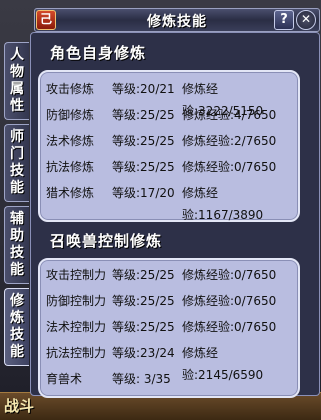 Image resolution: width=321 pixels, height=420 pixels. I want to click on skill-name: 攻击控制力, so click(76, 275).